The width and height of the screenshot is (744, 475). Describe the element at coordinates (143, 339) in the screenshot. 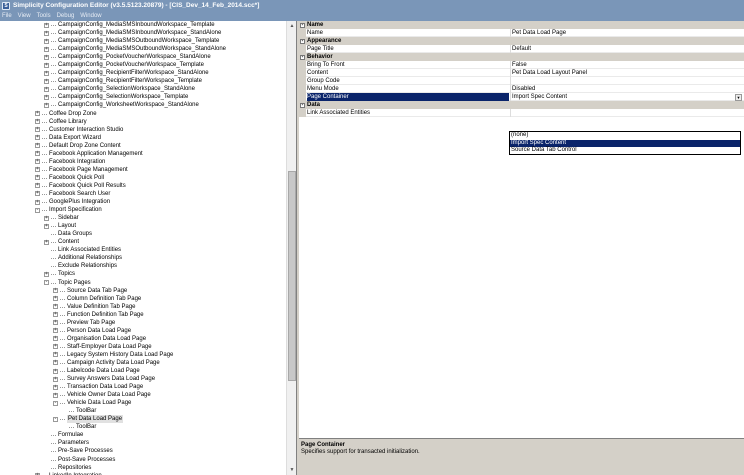

I see `tree-item: + Organisation Data Load Page` at that location.